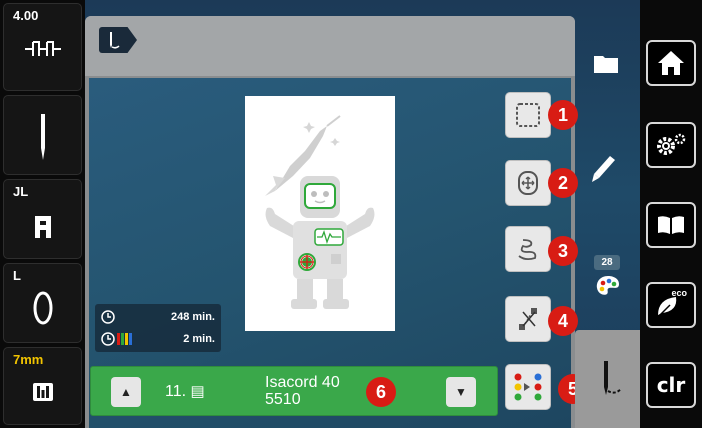 This screenshot has height=428, width=702. What do you see at coordinates (28, 359) in the screenshot?
I see `size-label: 7mm` at bounding box center [28, 359].